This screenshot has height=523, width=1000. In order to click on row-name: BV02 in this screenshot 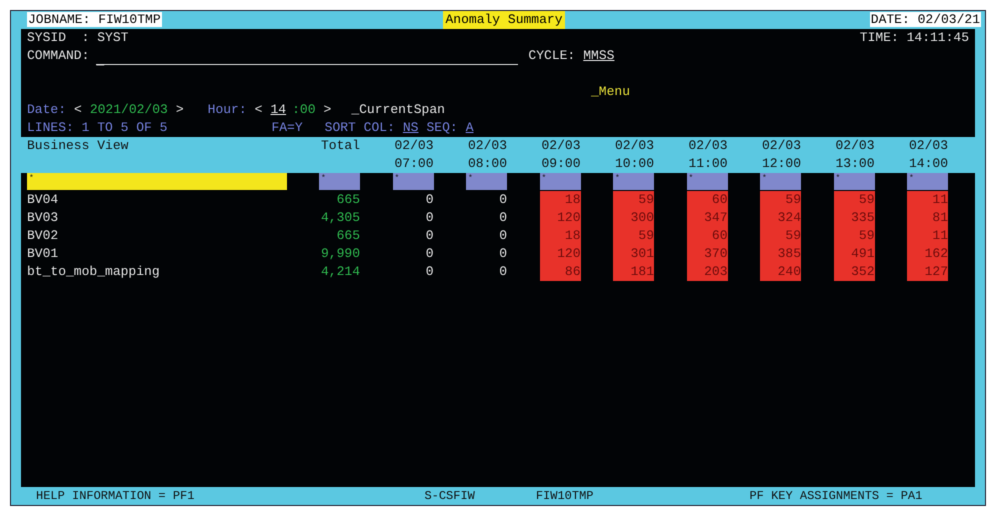, I will do `click(157, 236)`.